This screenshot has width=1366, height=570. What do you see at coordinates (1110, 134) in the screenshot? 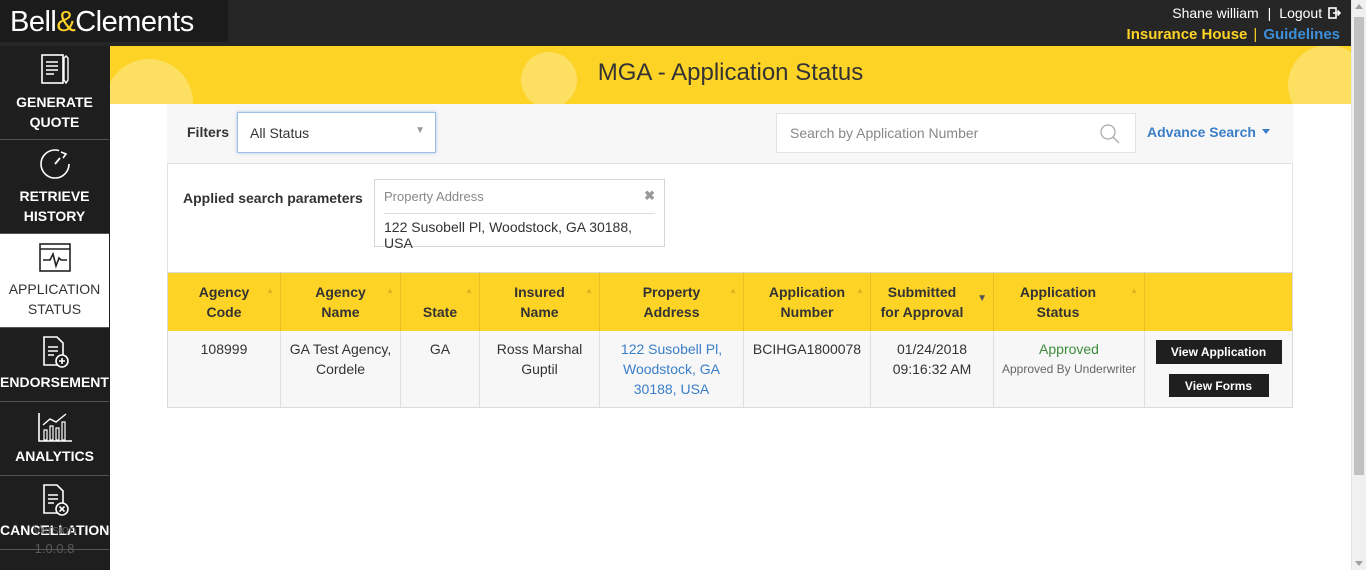
I see `search-icon` at bounding box center [1110, 134].